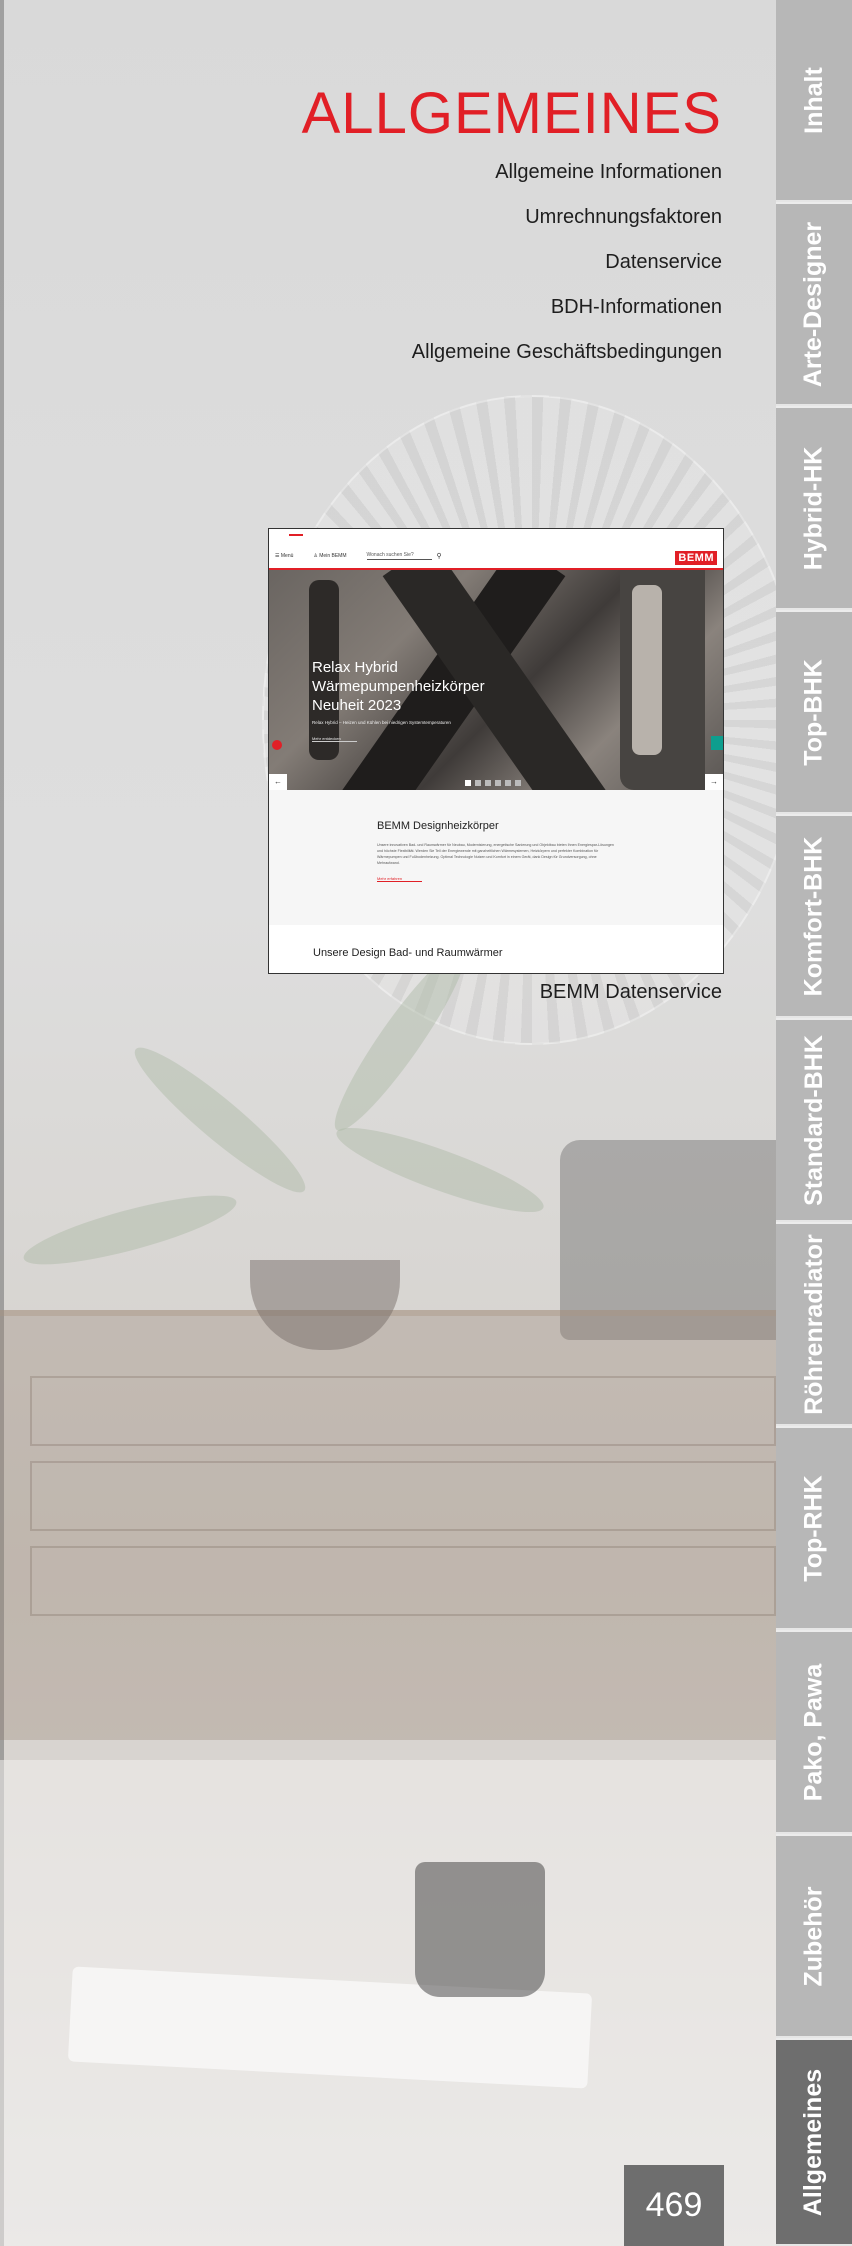  I want to click on toc-item-bdh-informationen: BDH-Informationen, so click(567, 317).